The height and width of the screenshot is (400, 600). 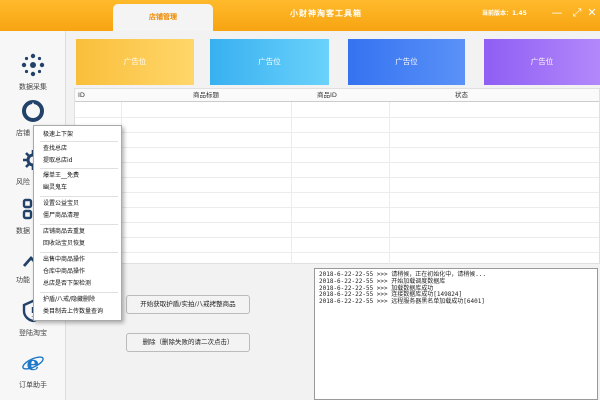 What do you see at coordinates (163, 17) in the screenshot?
I see `tab-store-management: 店铺管理` at bounding box center [163, 17].